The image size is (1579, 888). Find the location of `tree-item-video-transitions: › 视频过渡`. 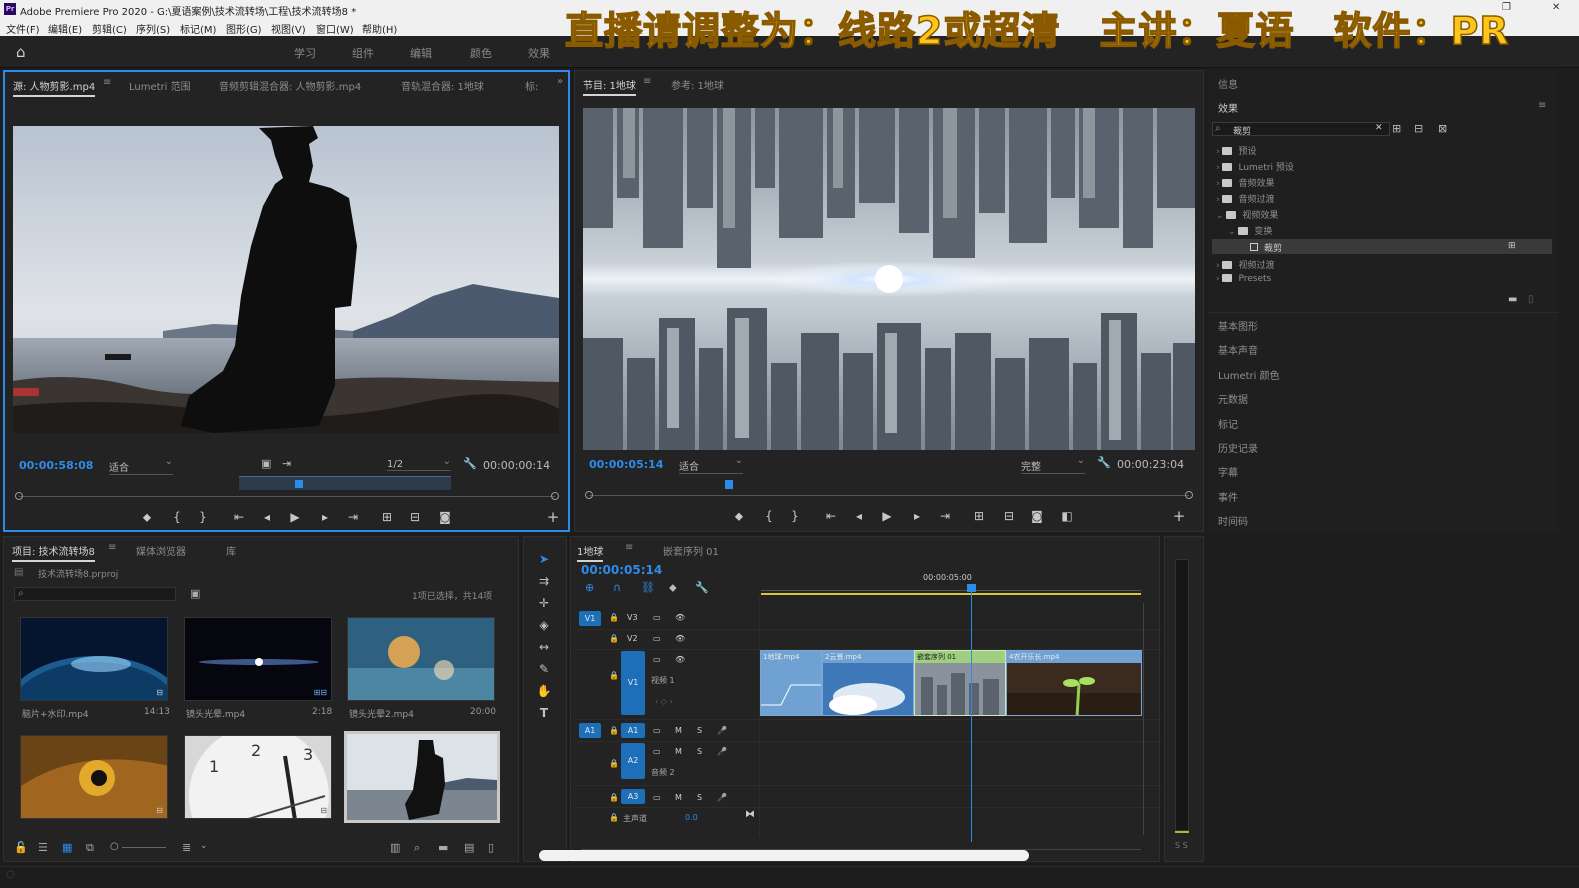

tree-item-video-transitions: › 视频过渡 is located at coordinates (1245, 264).